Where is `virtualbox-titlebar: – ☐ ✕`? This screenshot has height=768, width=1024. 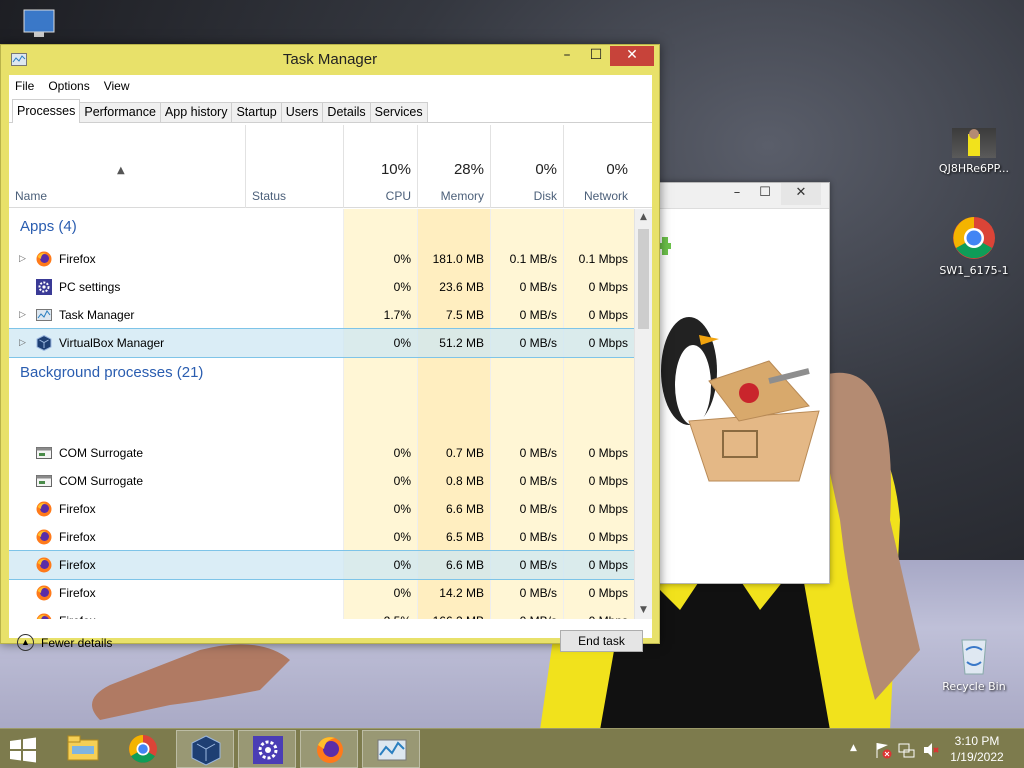 virtualbox-titlebar: – ☐ ✕ is located at coordinates (735, 196).